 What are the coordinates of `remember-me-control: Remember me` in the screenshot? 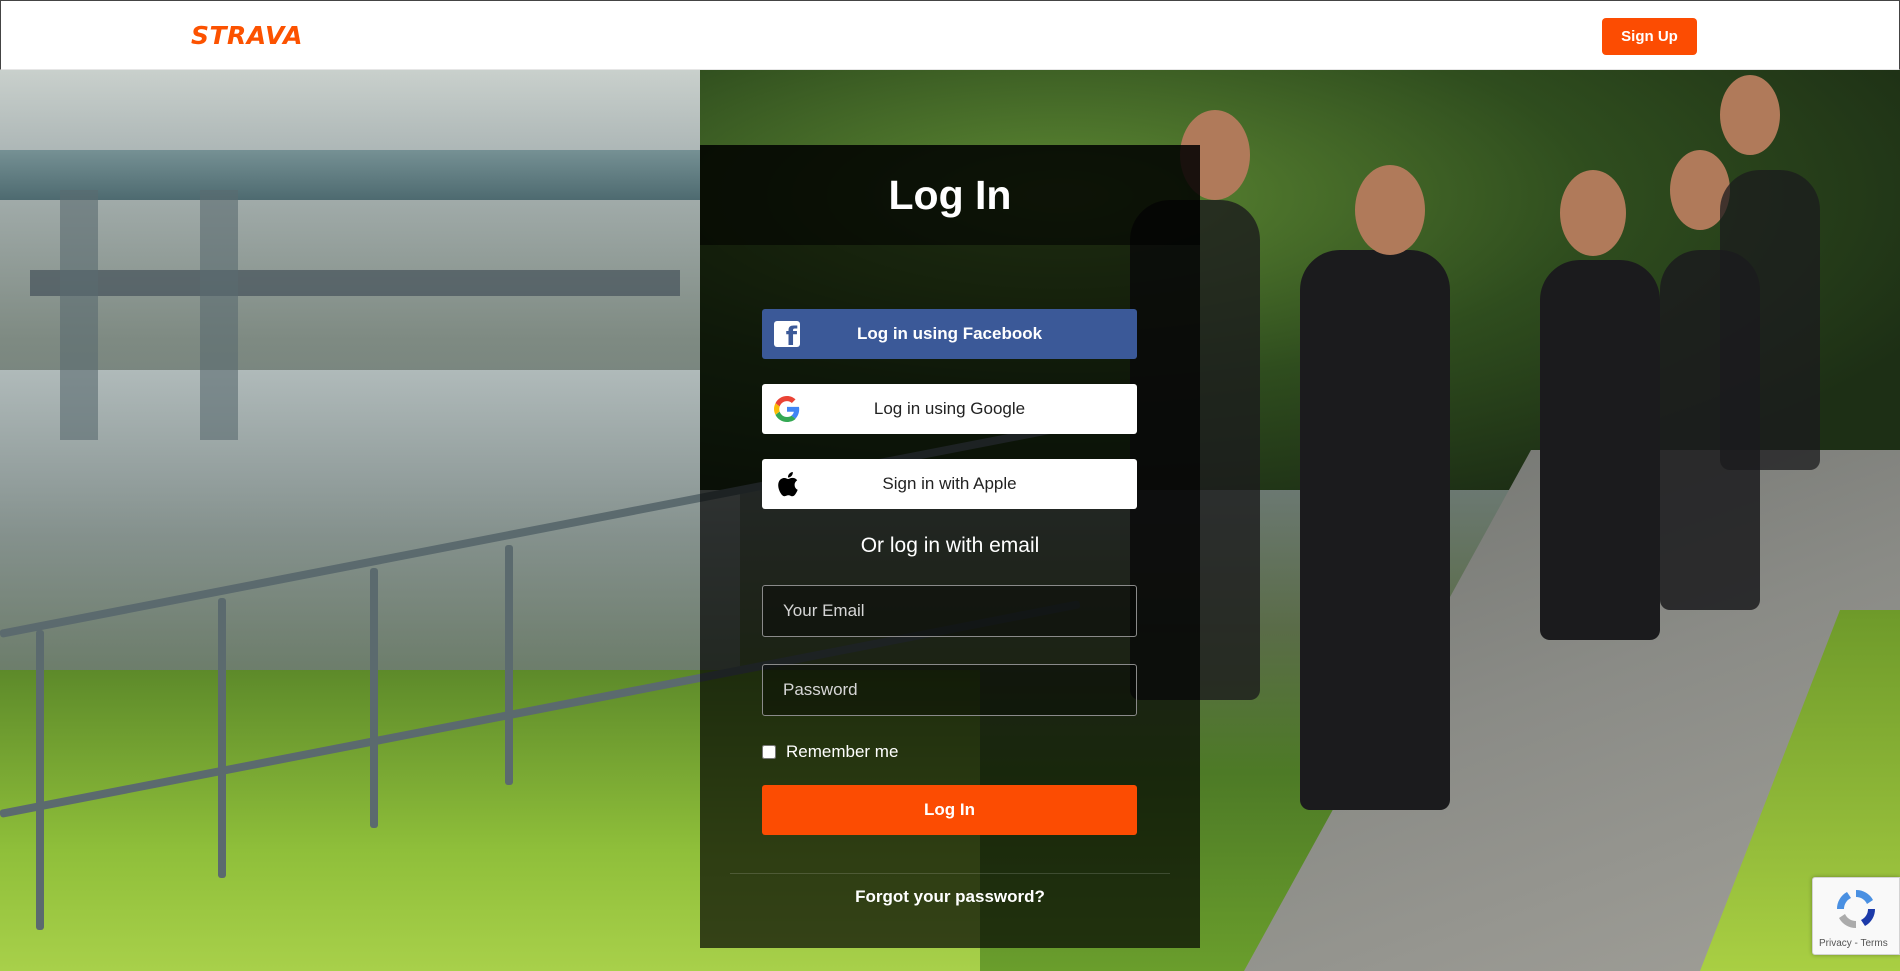 It's located at (830, 752).